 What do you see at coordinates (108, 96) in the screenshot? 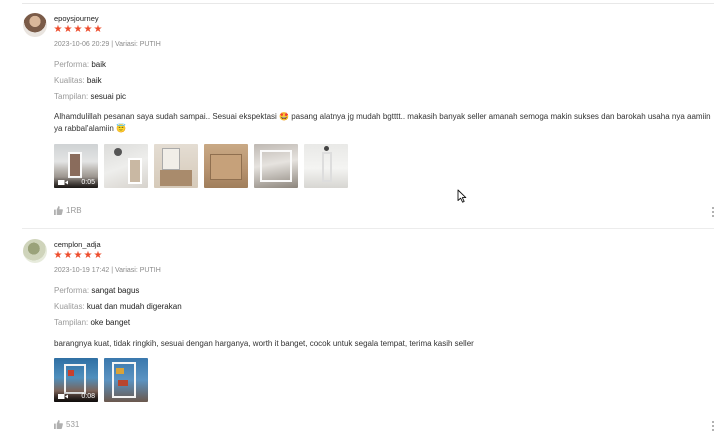
I see `attribute-value: sesuai pic` at bounding box center [108, 96].